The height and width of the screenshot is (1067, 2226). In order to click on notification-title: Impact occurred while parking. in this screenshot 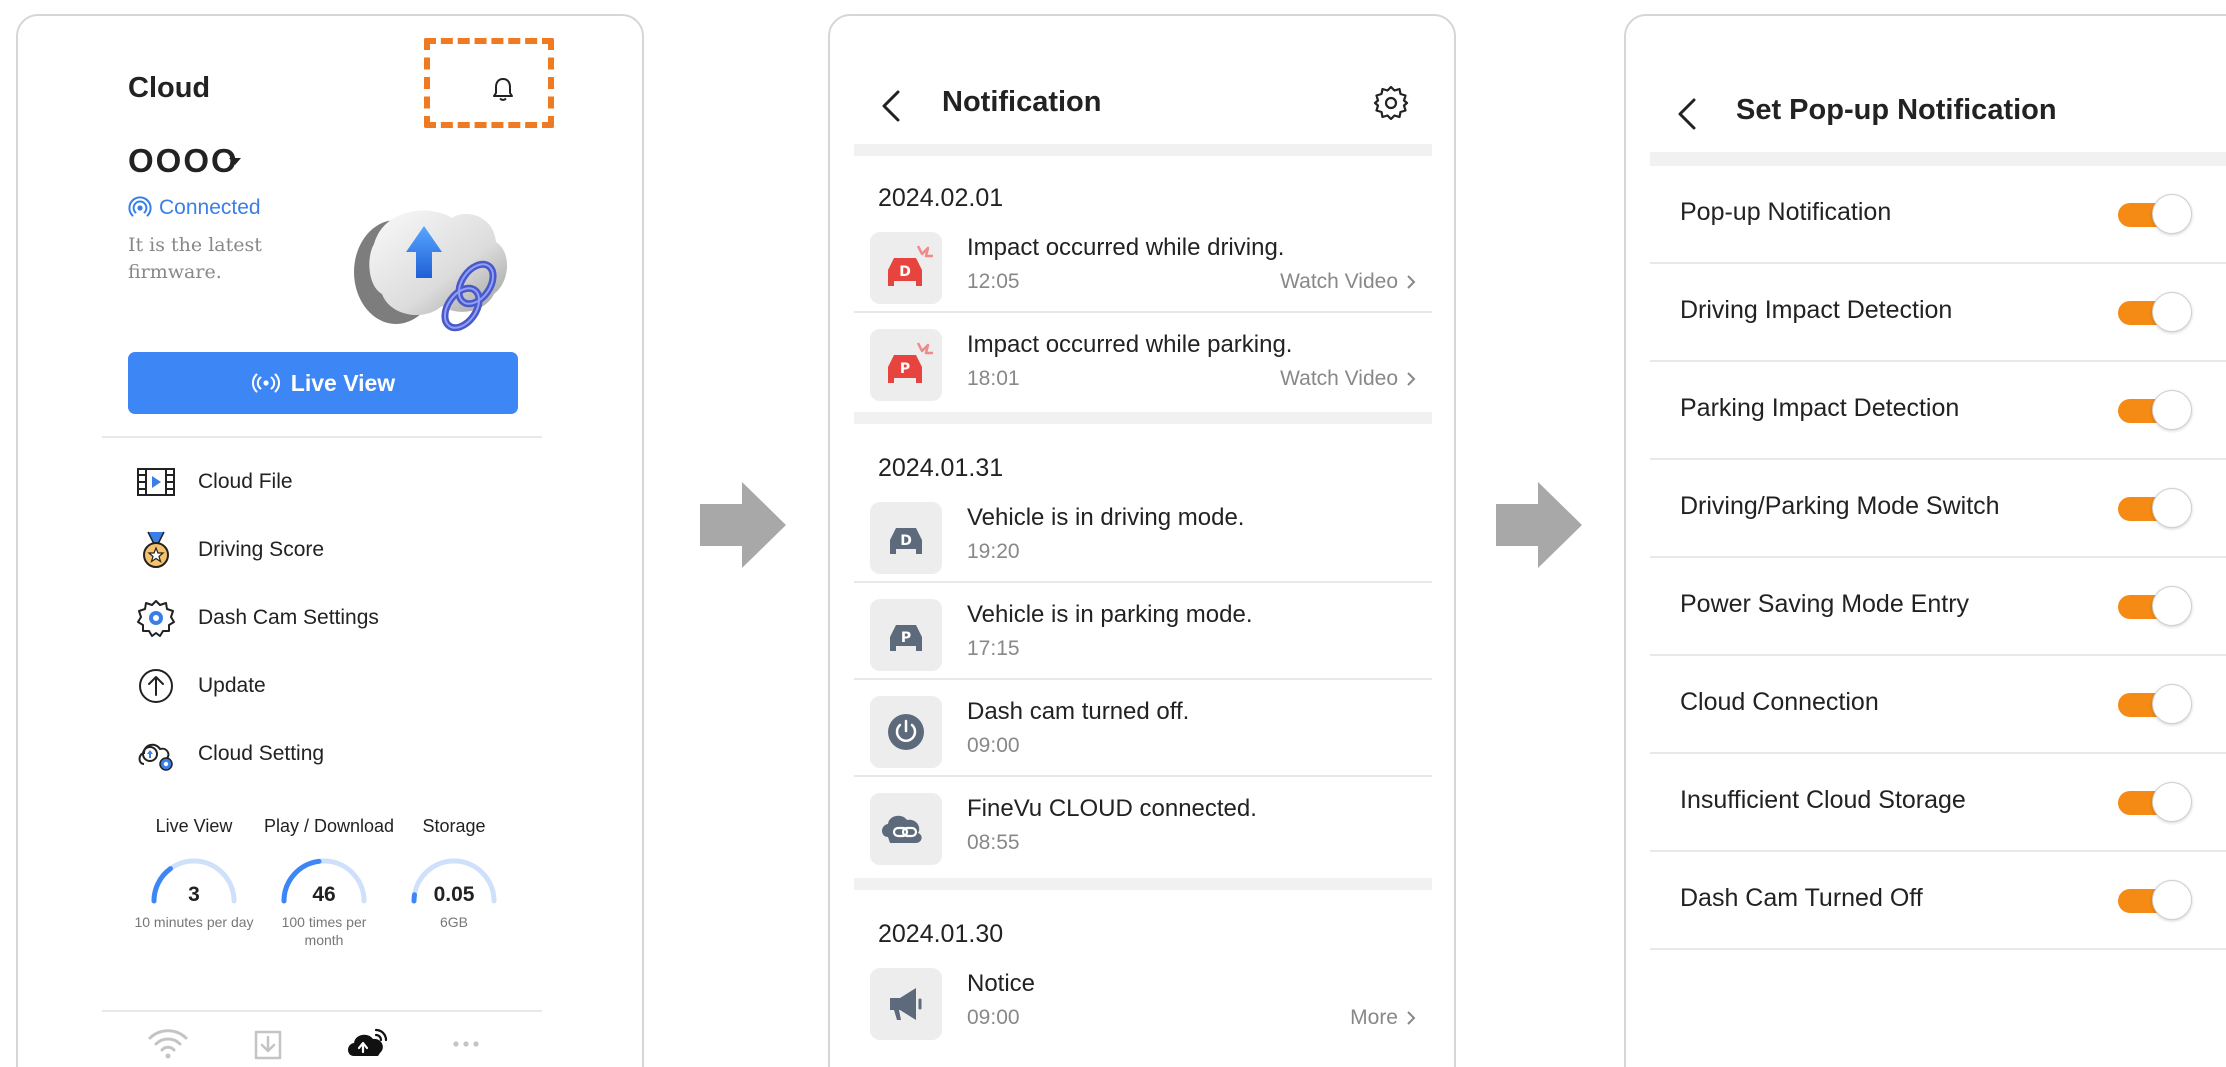, I will do `click(1130, 344)`.